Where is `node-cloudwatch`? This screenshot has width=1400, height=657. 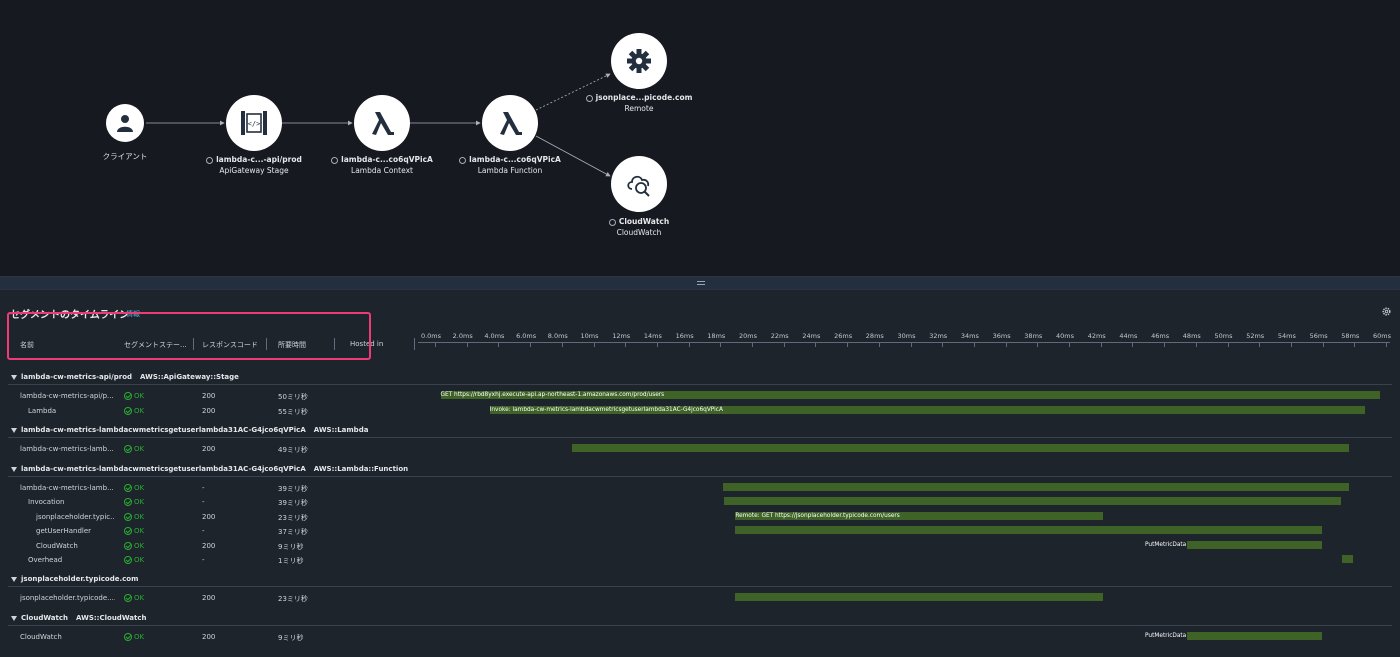
node-cloudwatch is located at coordinates (639, 184).